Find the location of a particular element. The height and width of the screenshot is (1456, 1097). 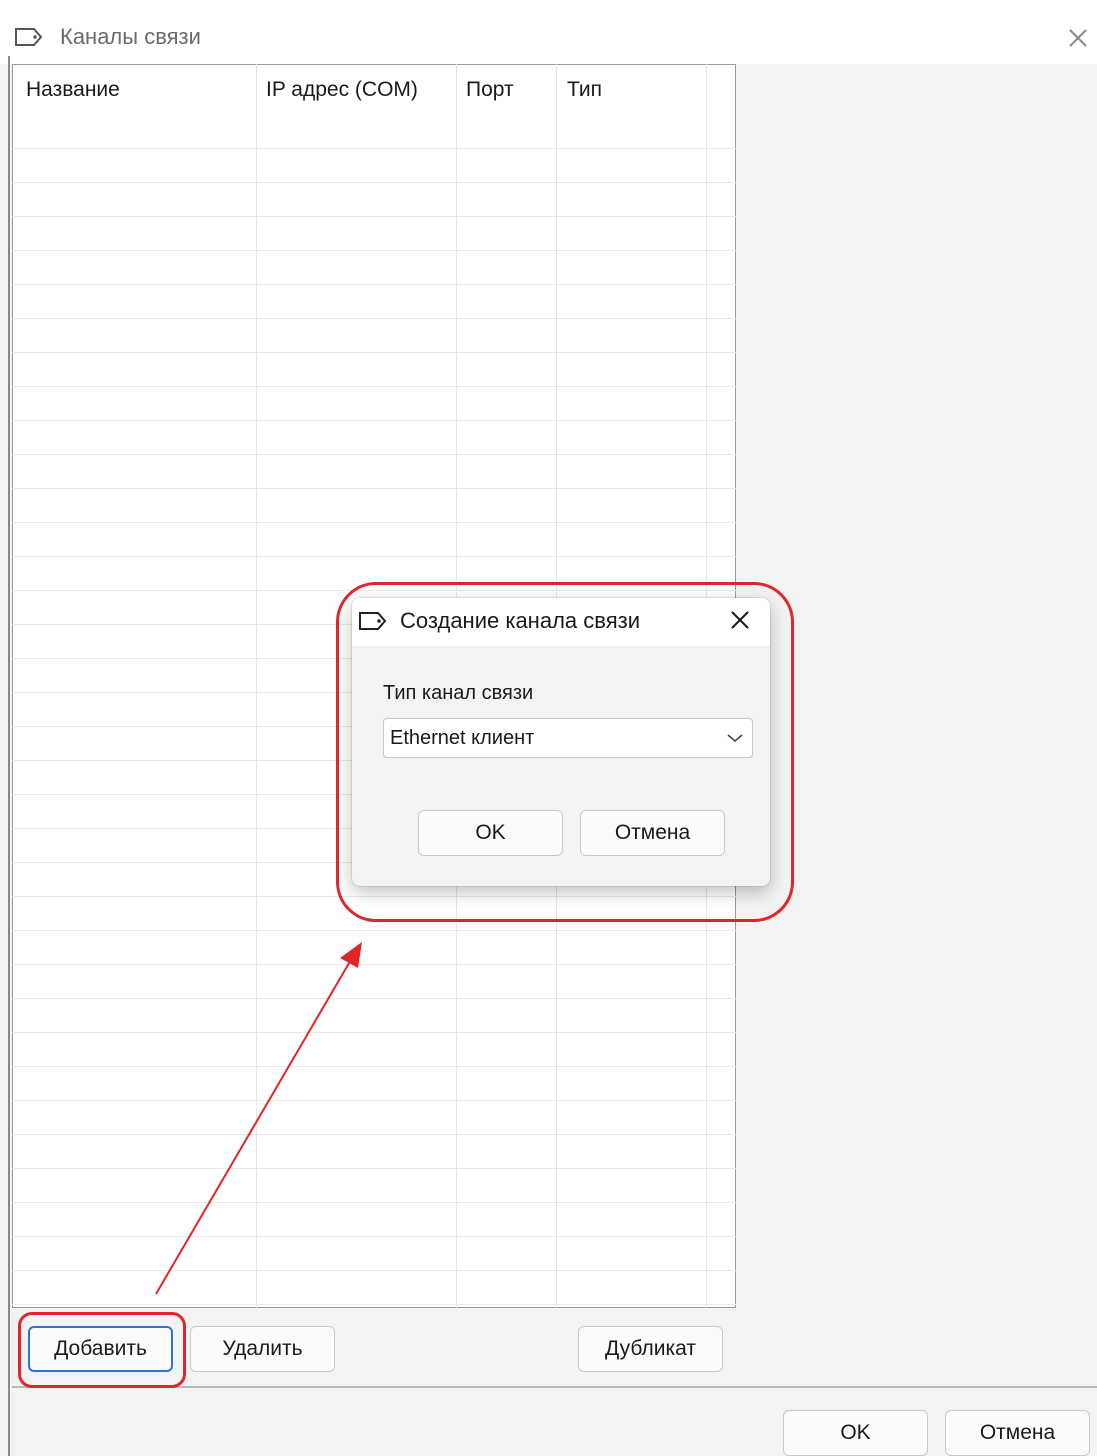

tag-icon is located at coordinates (29, 37).